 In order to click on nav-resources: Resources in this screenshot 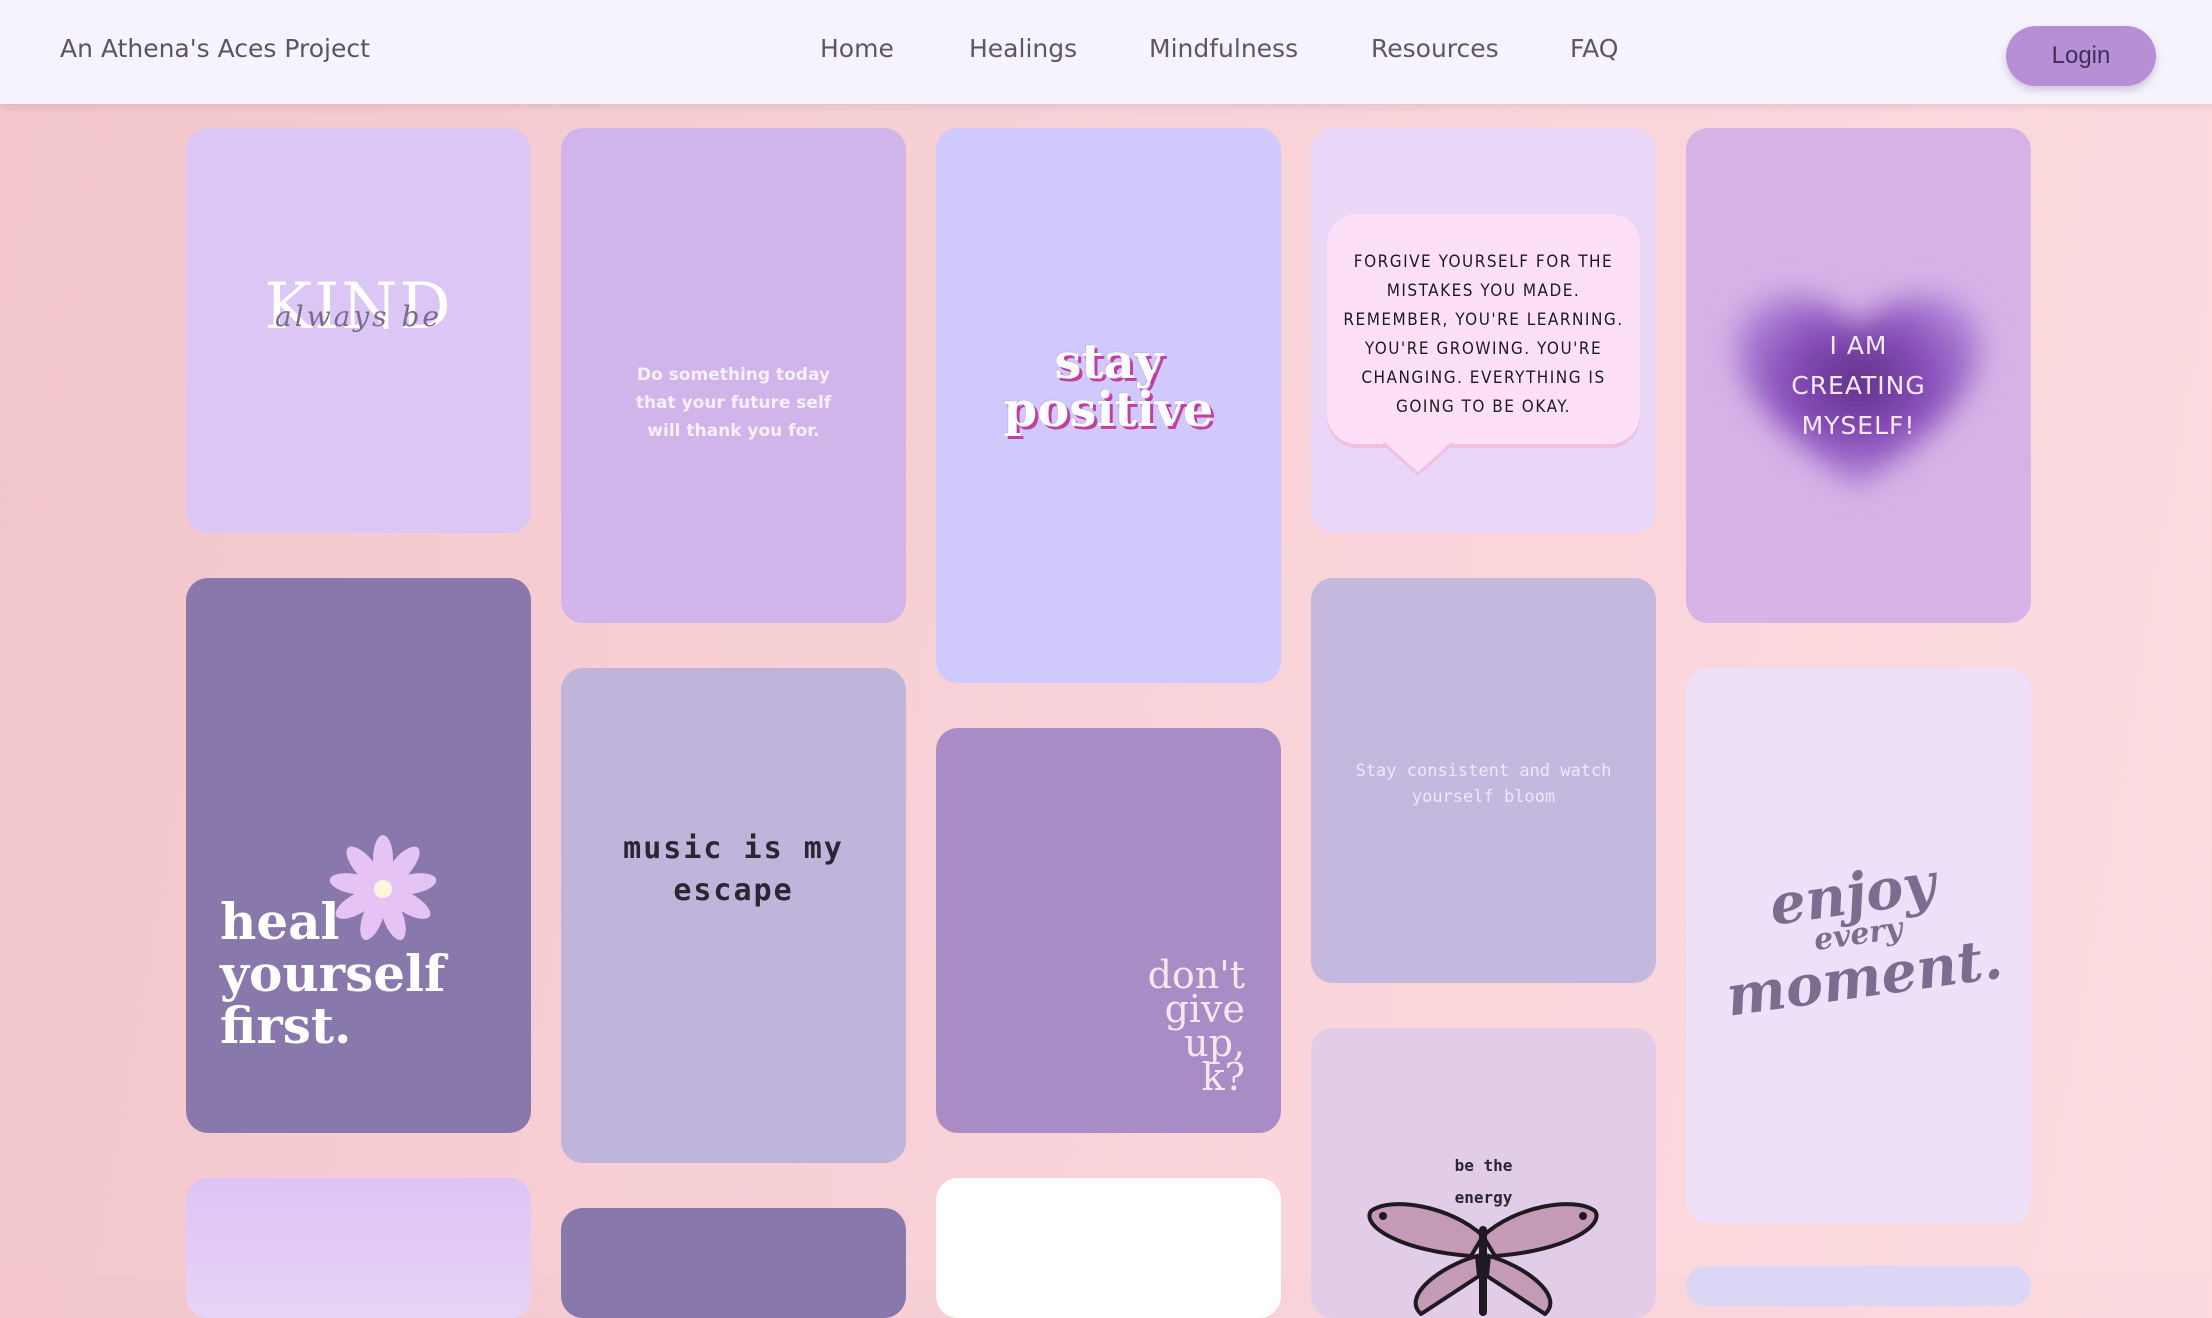, I will do `click(1435, 48)`.